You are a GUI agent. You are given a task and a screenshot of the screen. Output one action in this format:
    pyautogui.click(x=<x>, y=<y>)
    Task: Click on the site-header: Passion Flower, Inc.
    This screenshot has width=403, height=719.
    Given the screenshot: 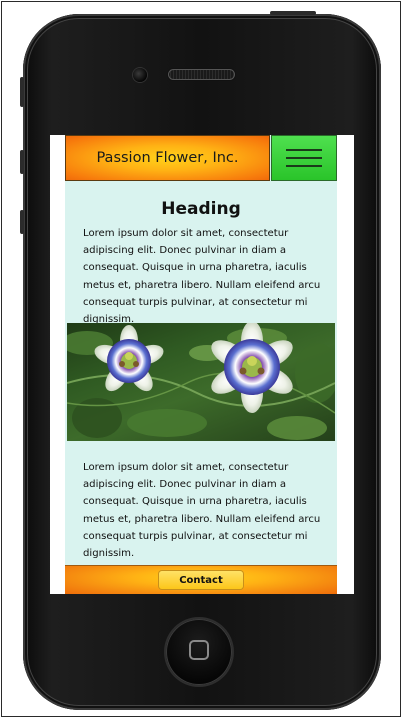 What is the action you would take?
    pyautogui.click(x=201, y=158)
    